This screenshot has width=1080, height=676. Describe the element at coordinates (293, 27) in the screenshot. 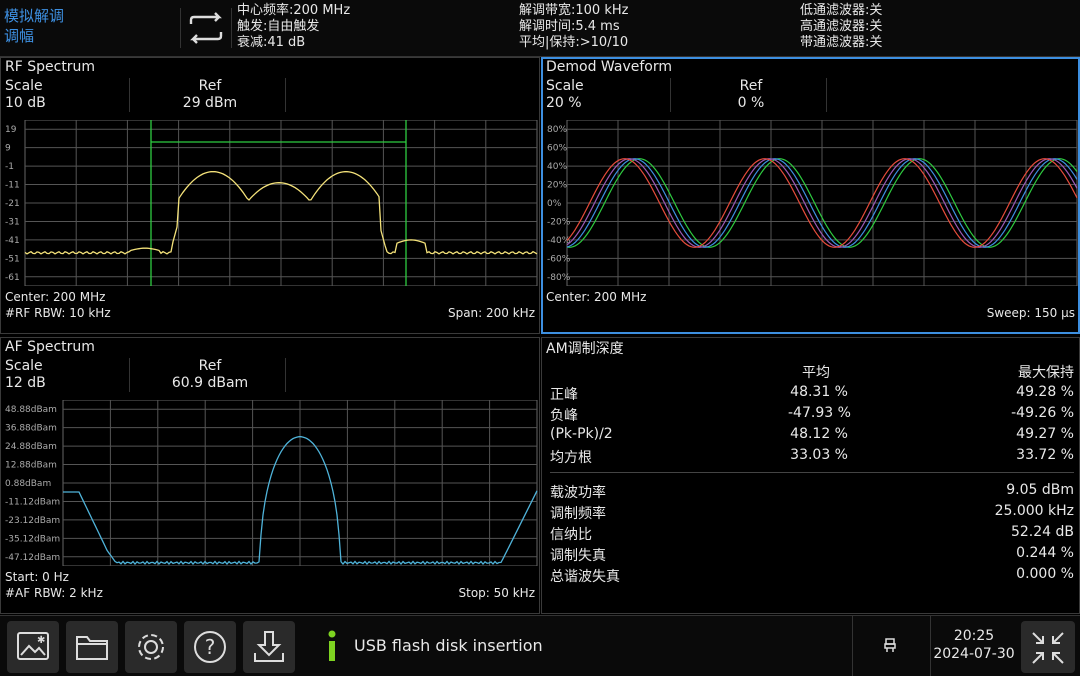

I see `info-col-1: 中心频率:200 MHz 触发:自由触发 衰减:41 dB` at that location.